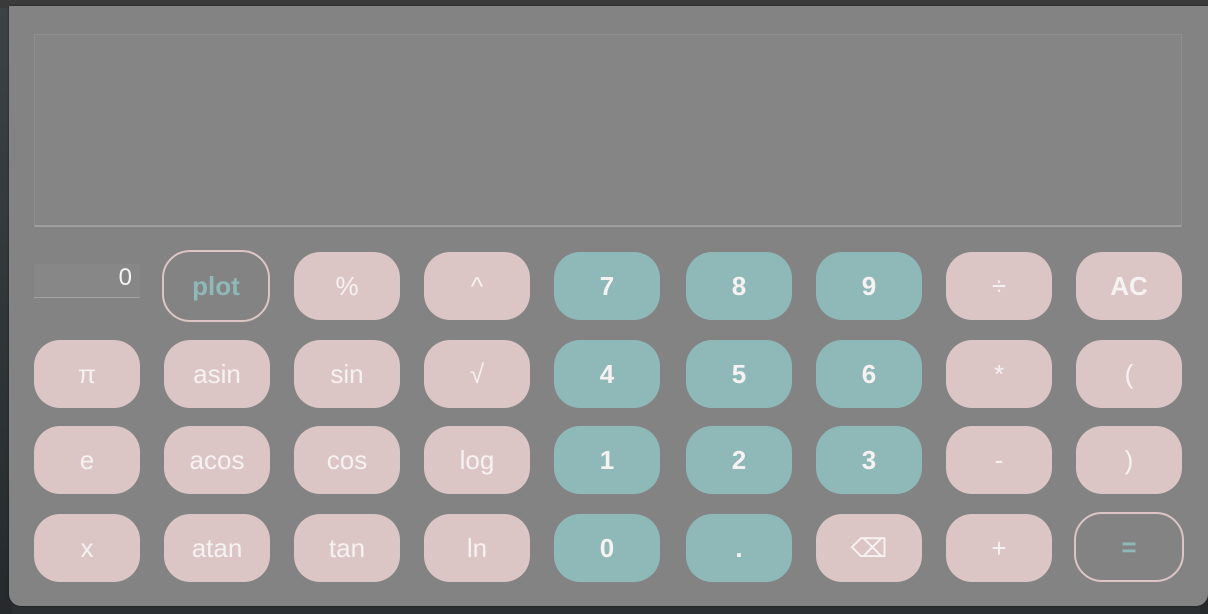 The width and height of the screenshot is (1208, 614). I want to click on acos-label: acos, so click(217, 459).